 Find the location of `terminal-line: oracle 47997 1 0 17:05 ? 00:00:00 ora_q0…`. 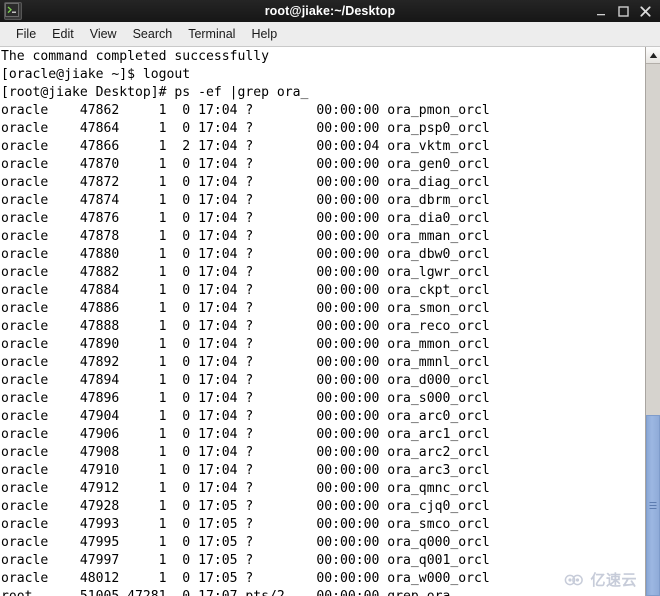

terminal-line: oracle 47997 1 0 17:05 ? 00:00:00 ora_q0… is located at coordinates (245, 560).